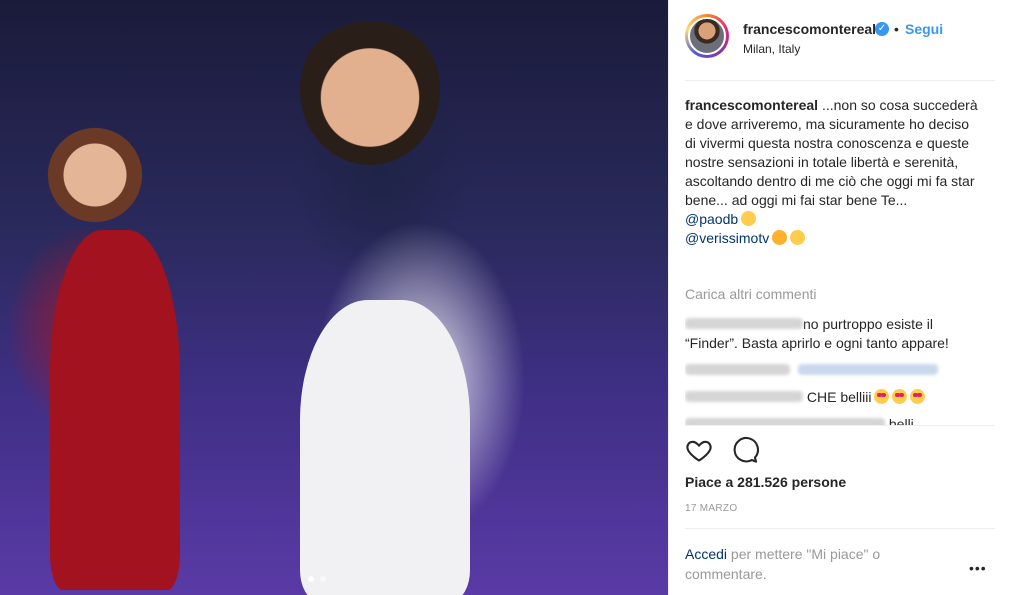  What do you see at coordinates (924, 29) in the screenshot?
I see `follow-button: Segui` at bounding box center [924, 29].